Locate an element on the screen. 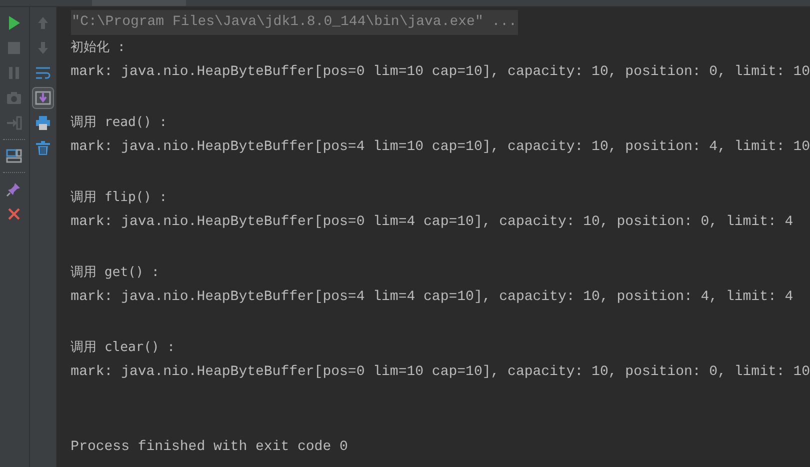  scroll-to-end-icon is located at coordinates (43, 98).